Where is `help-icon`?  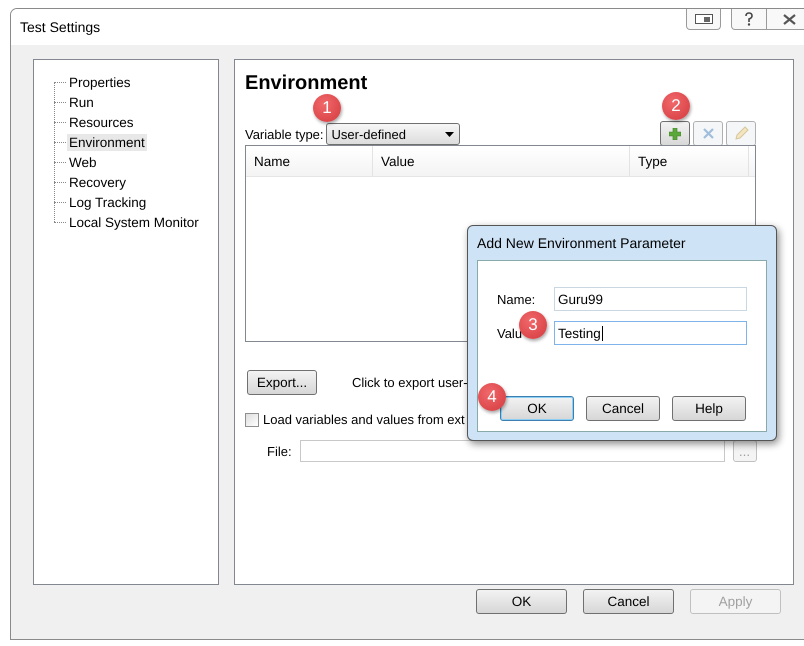 help-icon is located at coordinates (749, 19).